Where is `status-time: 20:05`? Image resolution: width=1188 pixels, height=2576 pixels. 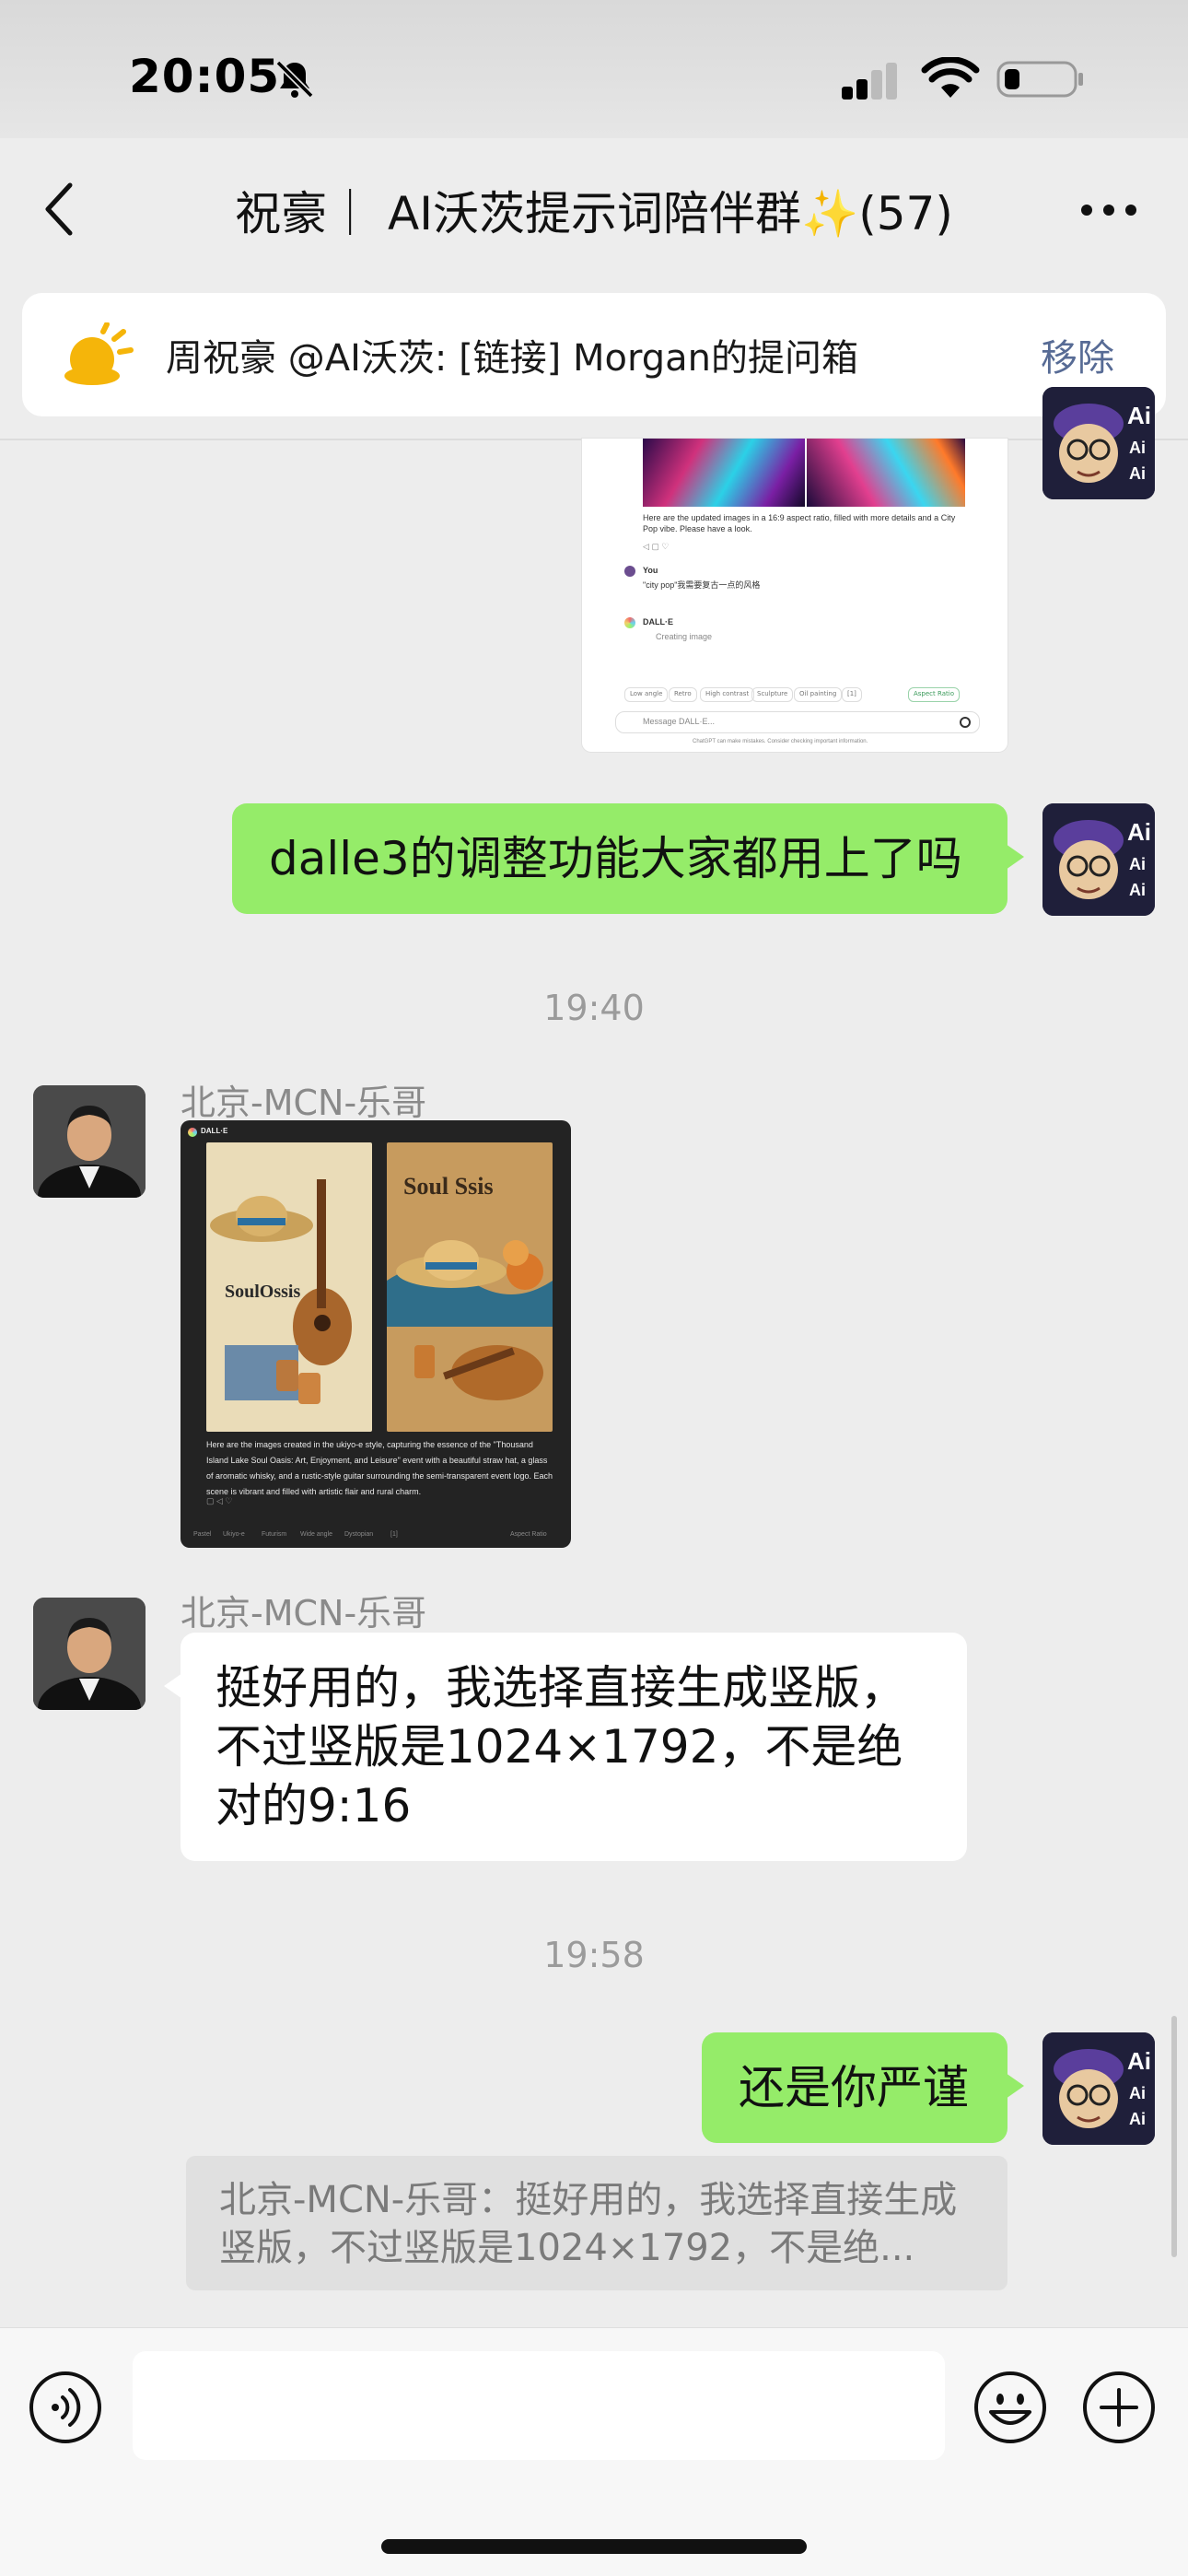
status-time: 20:05 is located at coordinates (205, 76).